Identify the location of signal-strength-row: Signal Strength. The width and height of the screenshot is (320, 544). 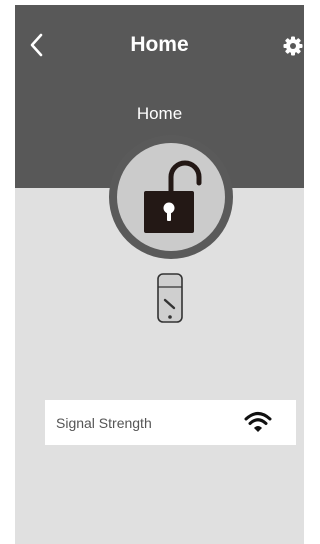
(170, 422).